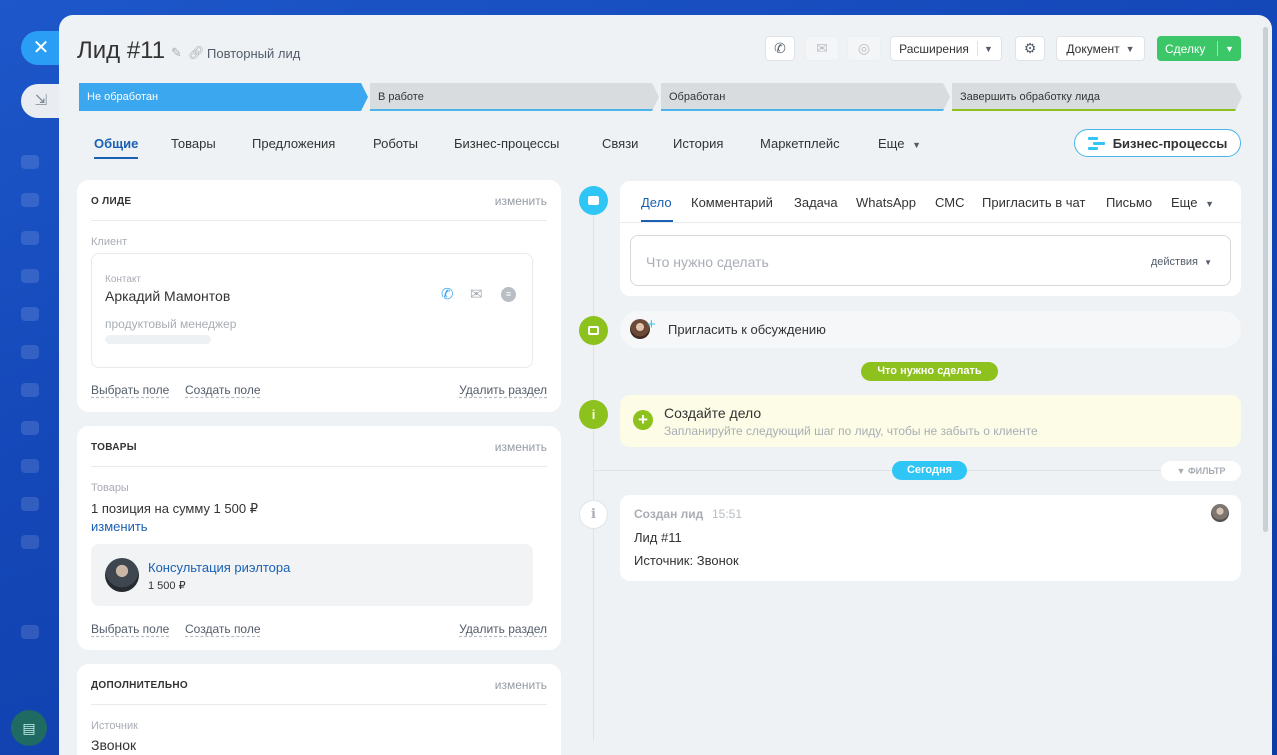 The height and width of the screenshot is (755, 1277). What do you see at coordinates (174, 508) in the screenshot?
I see `products-summary: 1 позиция на сумму 1 500 ₽` at bounding box center [174, 508].